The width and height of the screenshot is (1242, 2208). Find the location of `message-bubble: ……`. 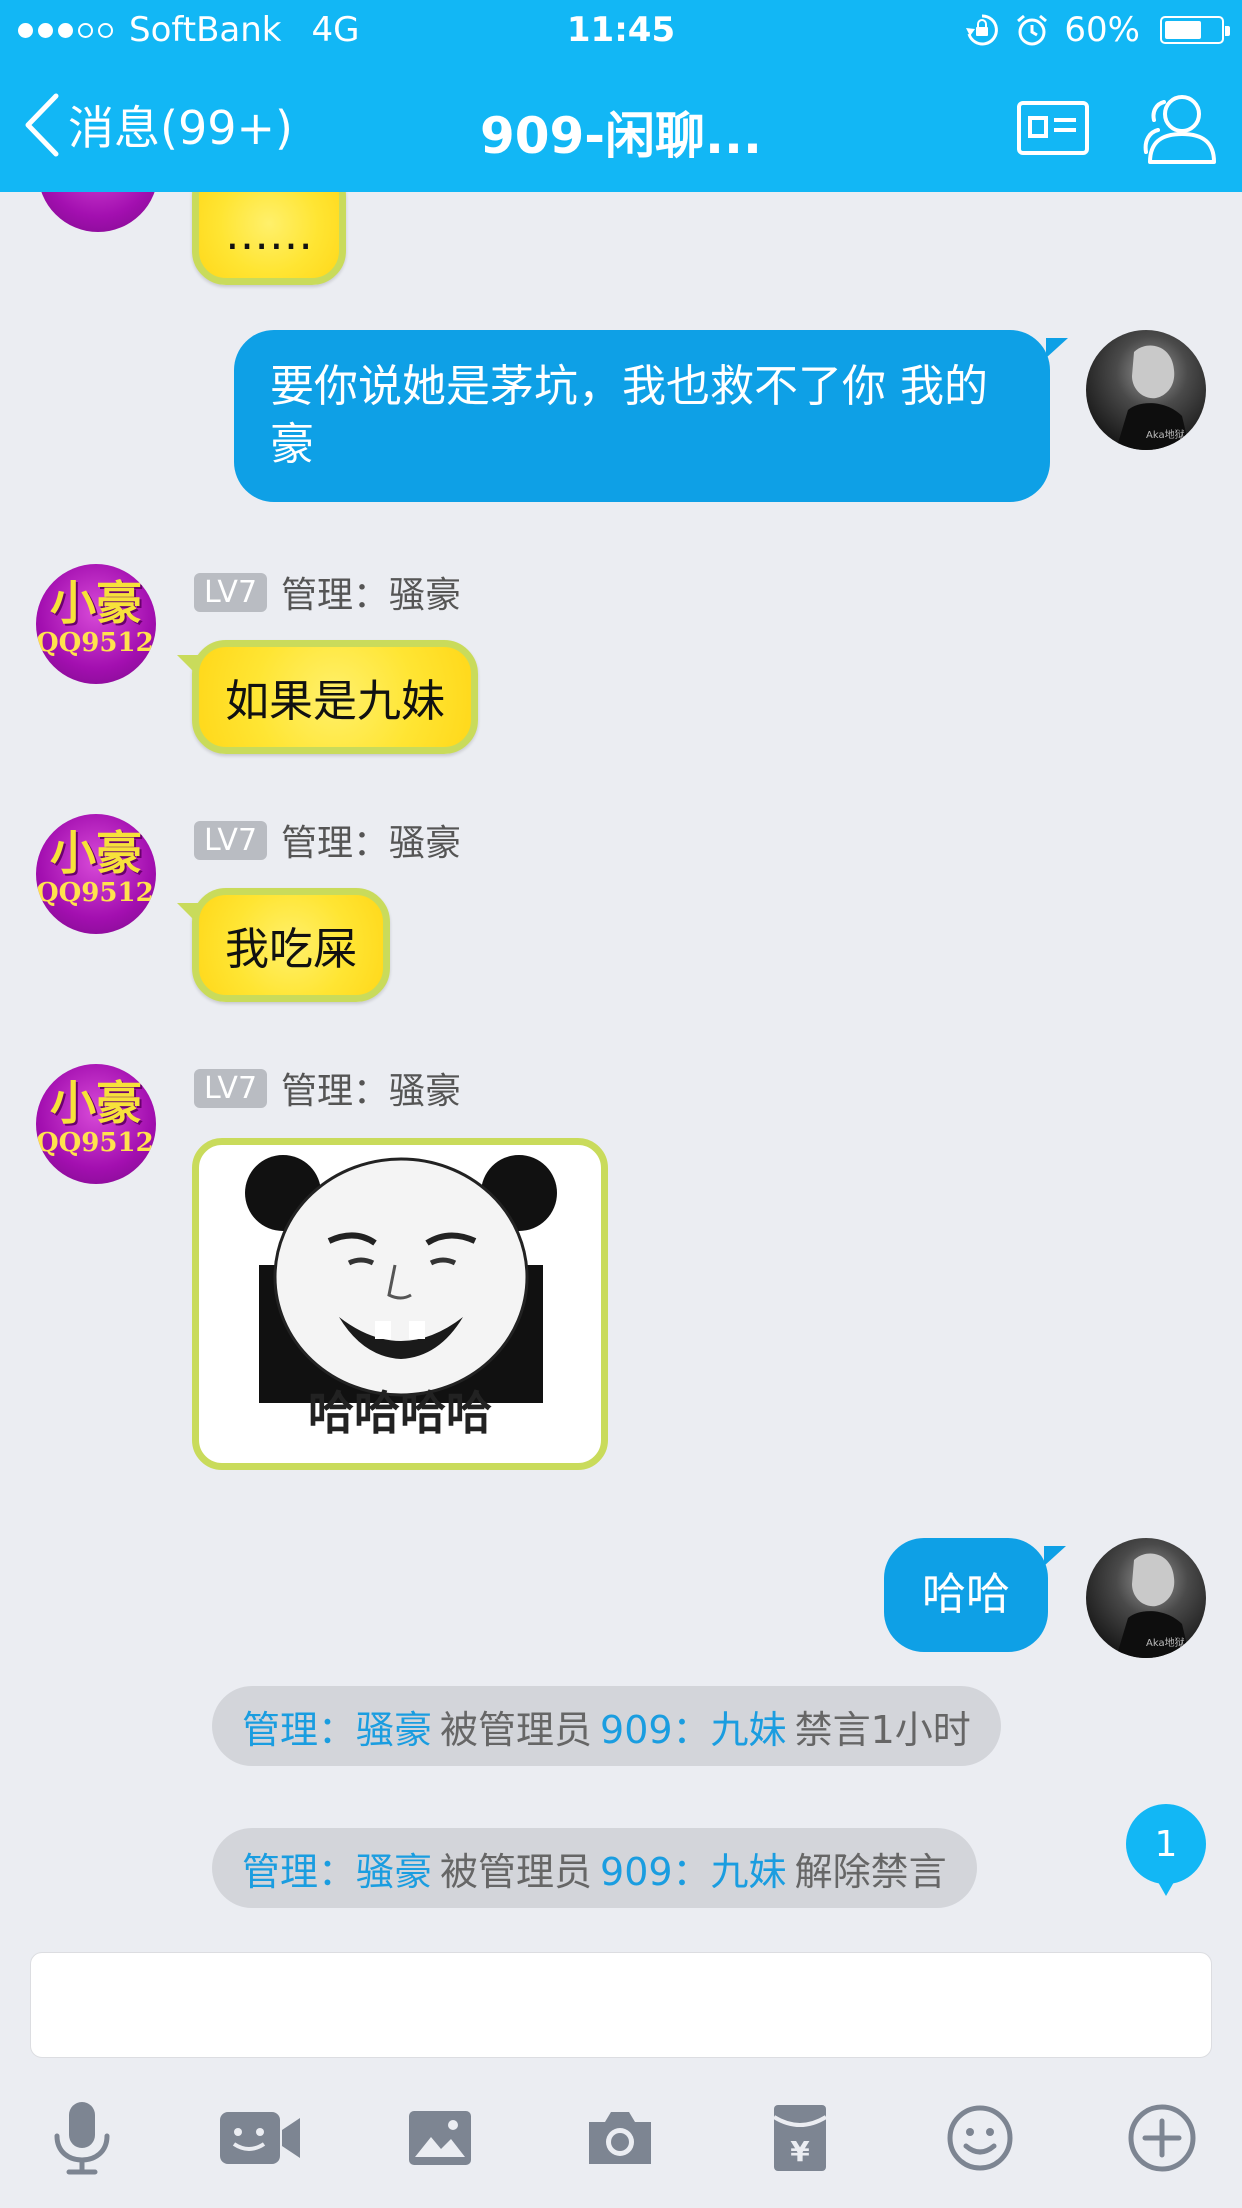

message-bubble: …… is located at coordinates (261, 238).